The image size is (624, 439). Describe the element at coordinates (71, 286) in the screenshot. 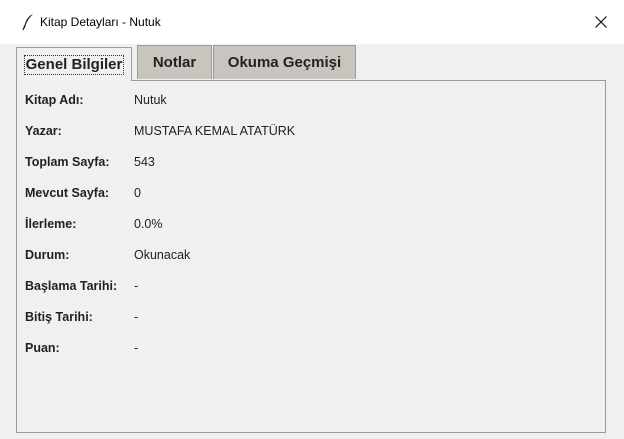

I see `detail-label: Başlama Tarihi:` at that location.